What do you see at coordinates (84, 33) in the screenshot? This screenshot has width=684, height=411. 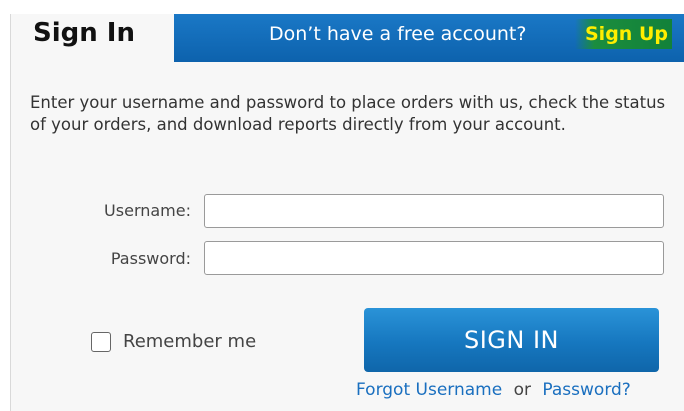 I see `panel-title: Sign In` at bounding box center [84, 33].